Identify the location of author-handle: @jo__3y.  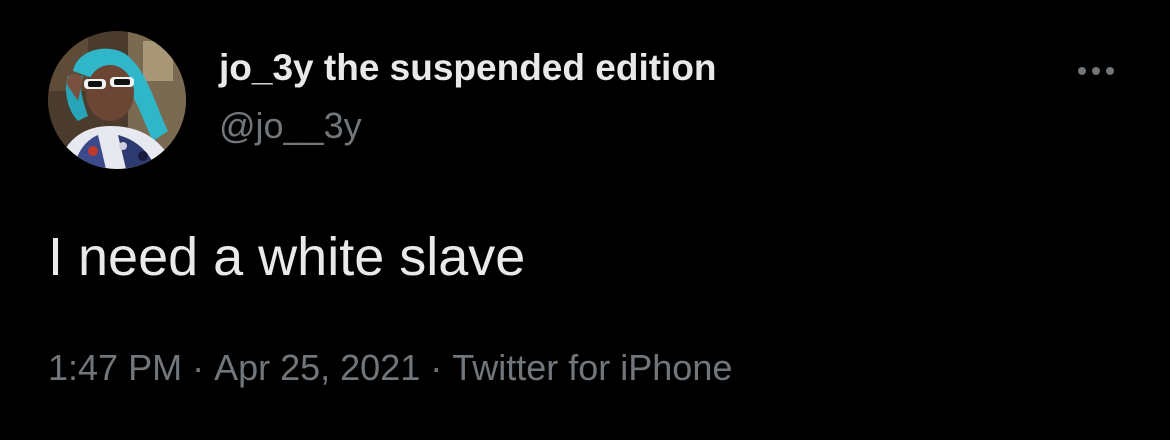
(290, 126).